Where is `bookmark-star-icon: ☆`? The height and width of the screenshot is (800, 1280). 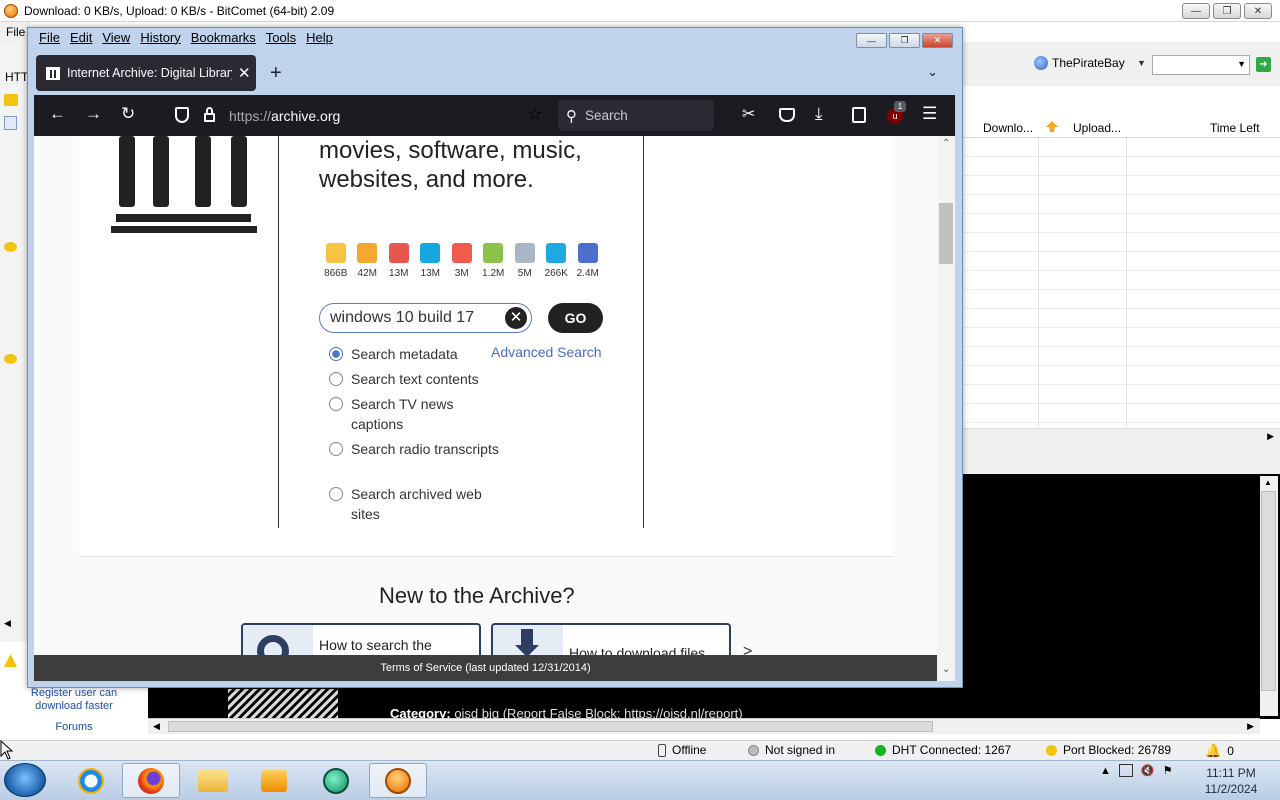 bookmark-star-icon: ☆ is located at coordinates (535, 114).